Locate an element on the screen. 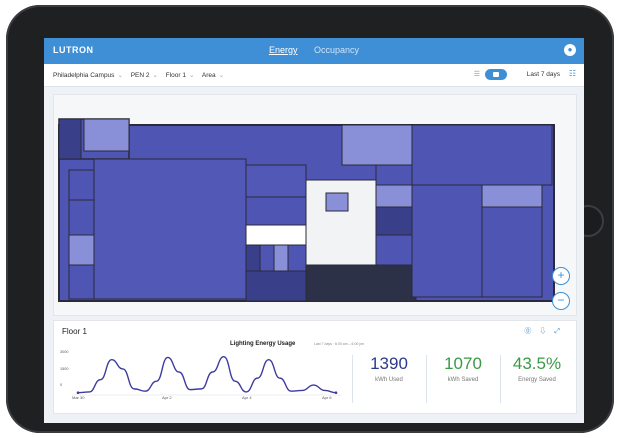 Image resolution: width=620 pixels, height=438 pixels. energy-usage-chart is located at coordinates (207, 375).